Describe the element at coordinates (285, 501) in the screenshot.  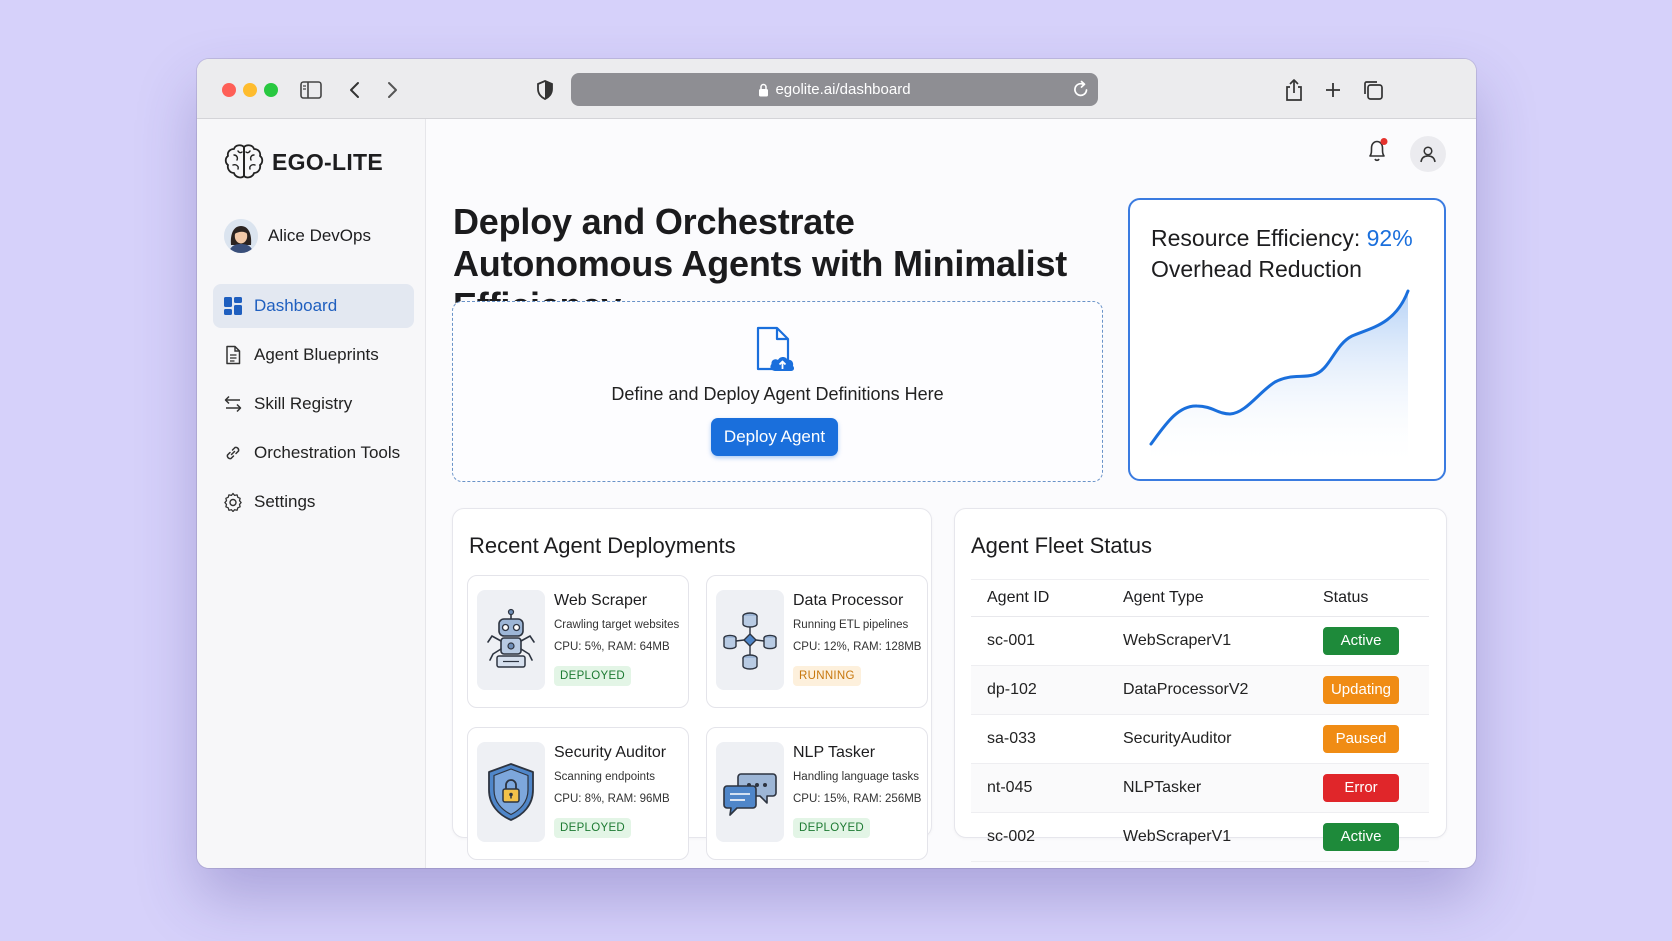
I see `sidebar-item-label: Settings` at that location.